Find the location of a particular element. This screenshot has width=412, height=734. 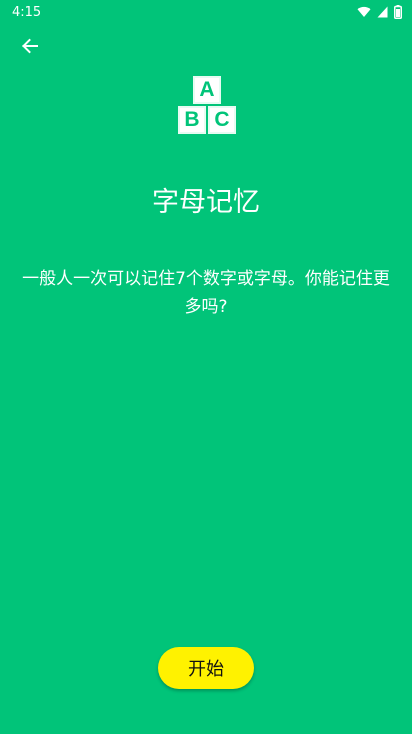

logo-block-a: A is located at coordinates (207, 90).